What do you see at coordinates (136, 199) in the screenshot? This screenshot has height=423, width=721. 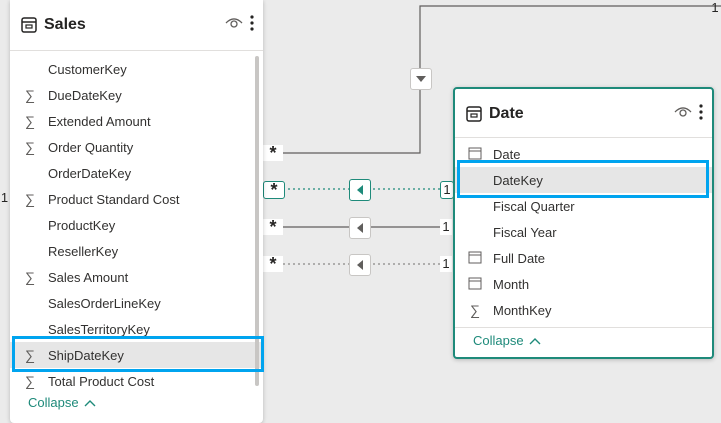 I see `field-product-standard-cost: ∑ Product Standard Cost` at bounding box center [136, 199].